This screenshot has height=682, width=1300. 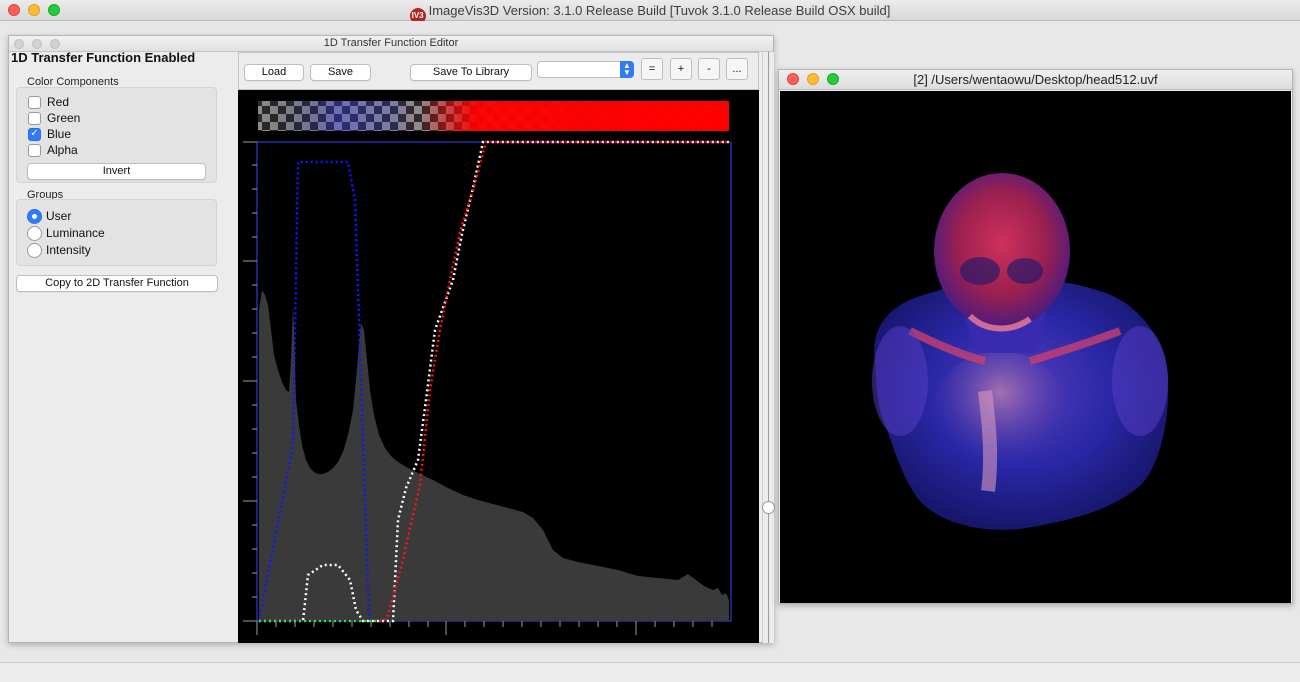 I want to click on volume-rendering-image, so click(x=1020, y=351).